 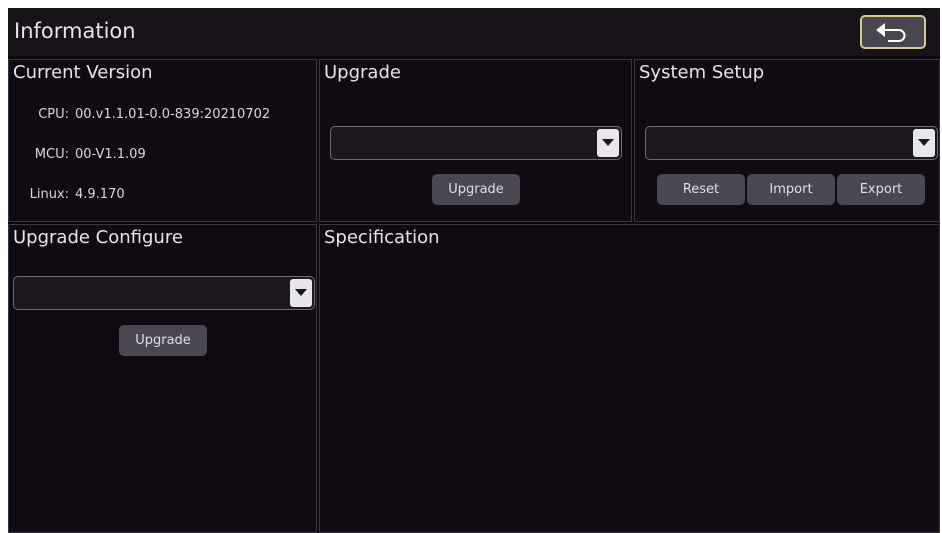 I want to click on mcu-label: MCU:, so click(x=51, y=154).